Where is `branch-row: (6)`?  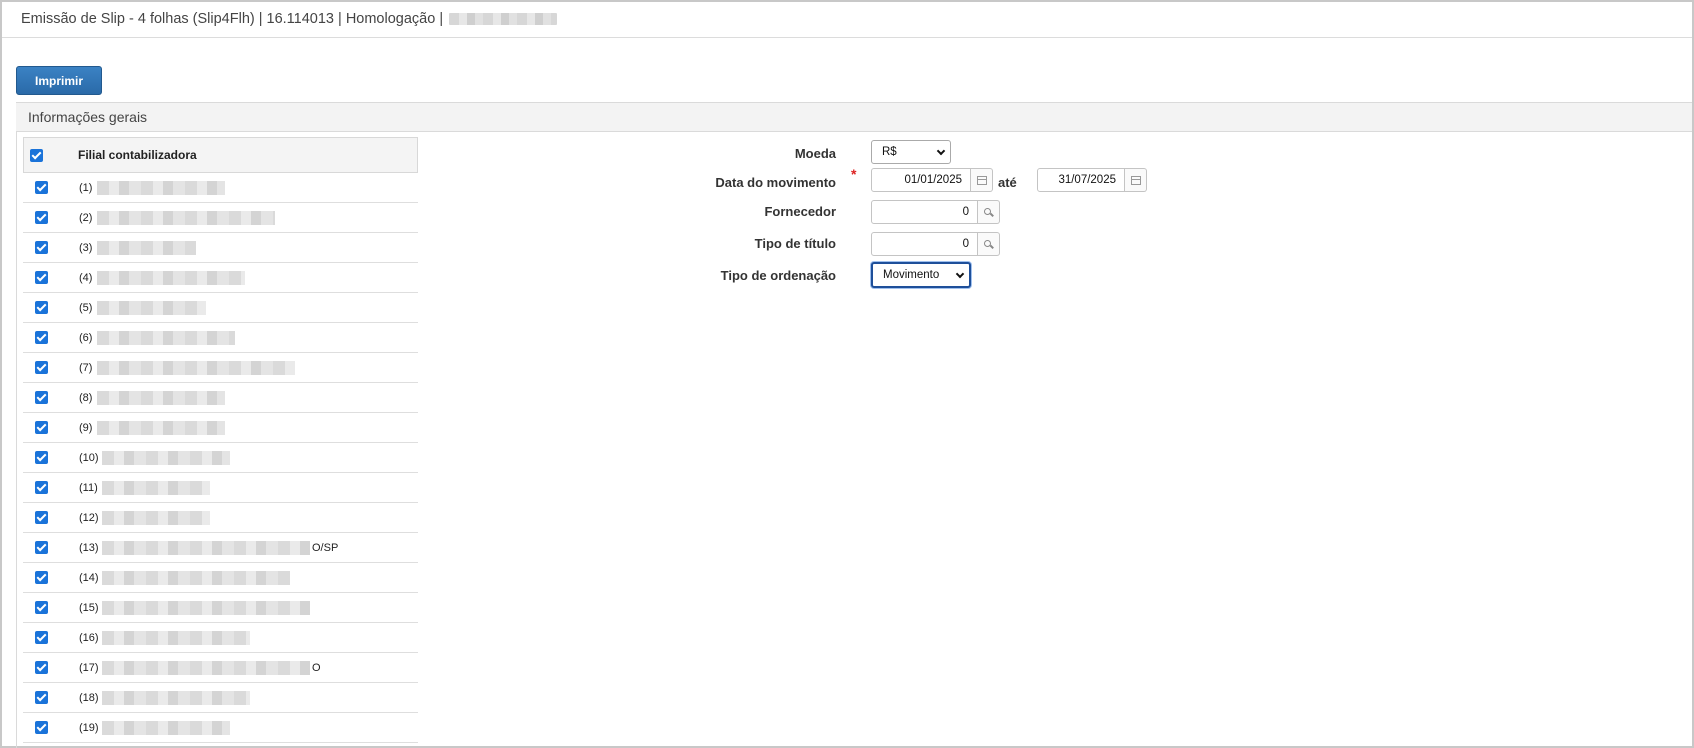 branch-row: (6) is located at coordinates (220, 338).